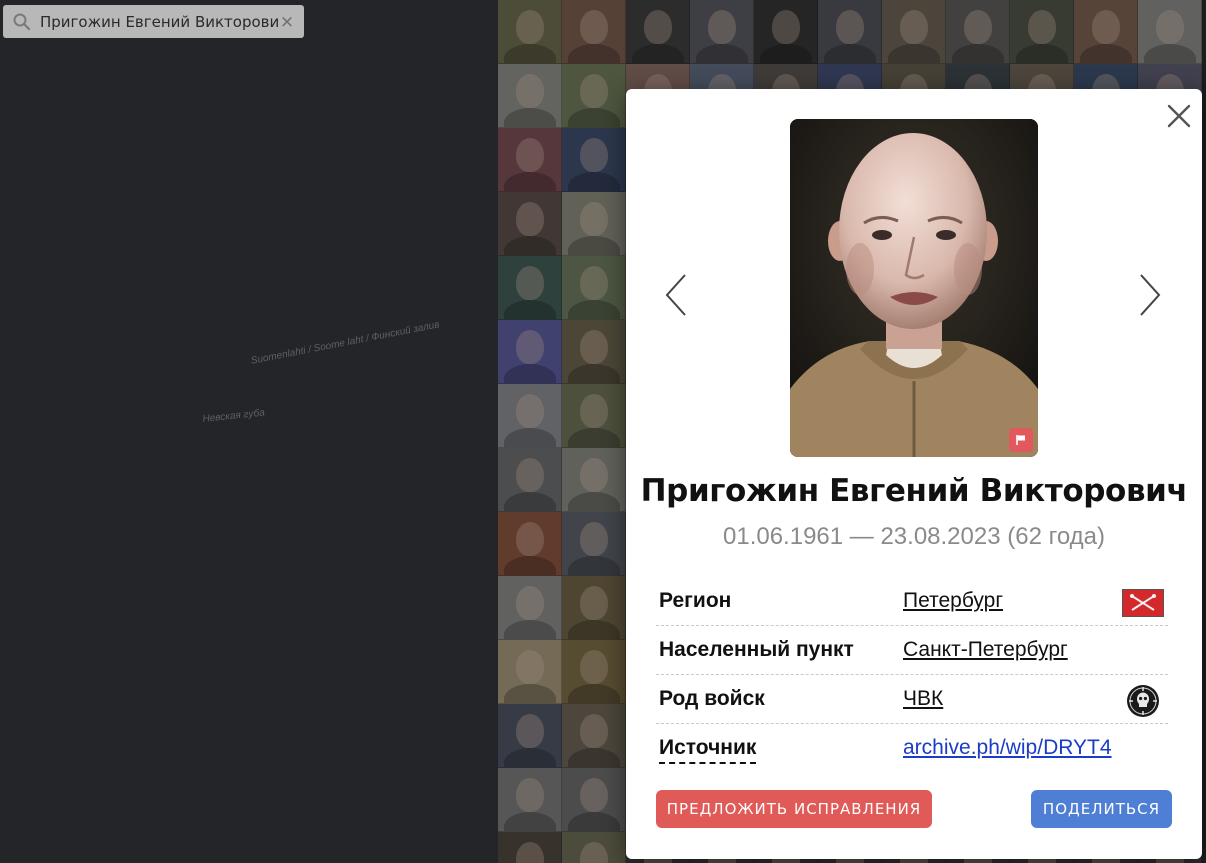 Image resolution: width=1206 pixels, height=863 pixels. I want to click on source-link: archive.ph/wip/DRYT4, so click(1007, 748).